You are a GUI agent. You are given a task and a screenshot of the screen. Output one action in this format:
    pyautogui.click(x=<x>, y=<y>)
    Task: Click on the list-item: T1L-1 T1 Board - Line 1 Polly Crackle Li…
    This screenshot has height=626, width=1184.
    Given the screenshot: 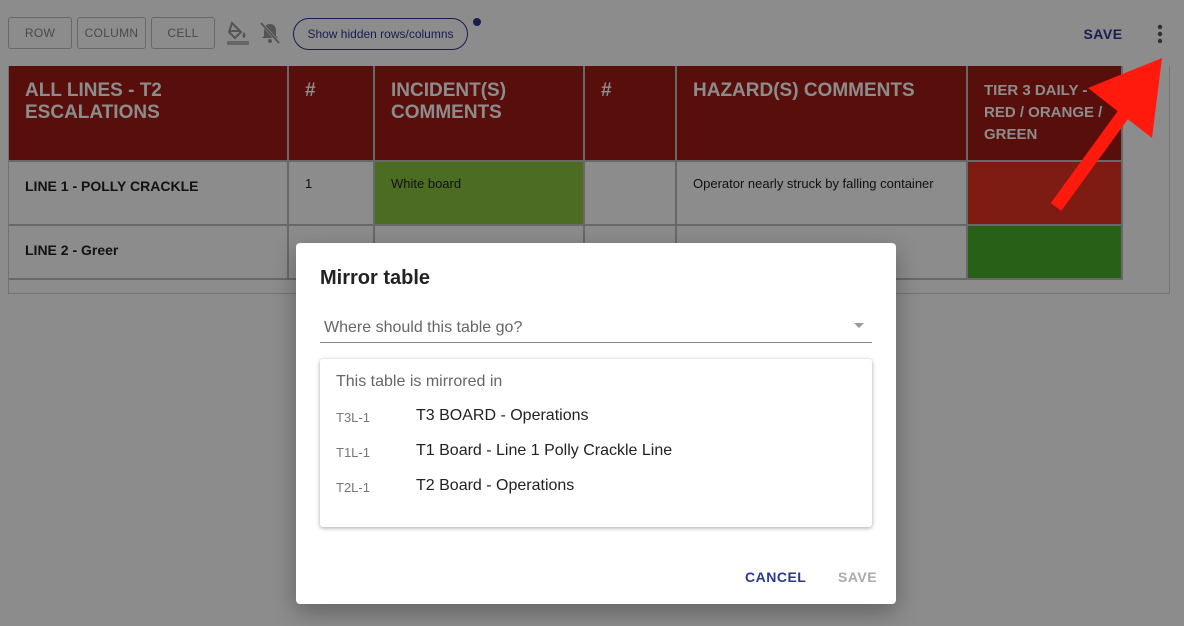 What is the action you would take?
    pyautogui.click(x=596, y=454)
    